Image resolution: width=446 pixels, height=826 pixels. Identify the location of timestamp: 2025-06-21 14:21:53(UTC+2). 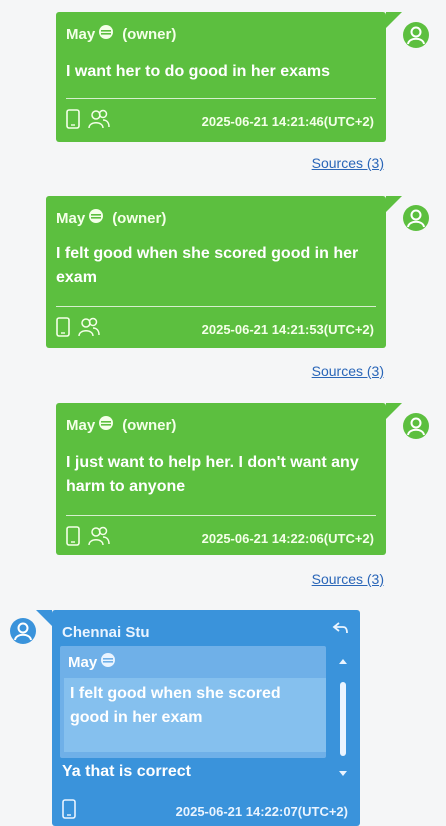
(287, 329).